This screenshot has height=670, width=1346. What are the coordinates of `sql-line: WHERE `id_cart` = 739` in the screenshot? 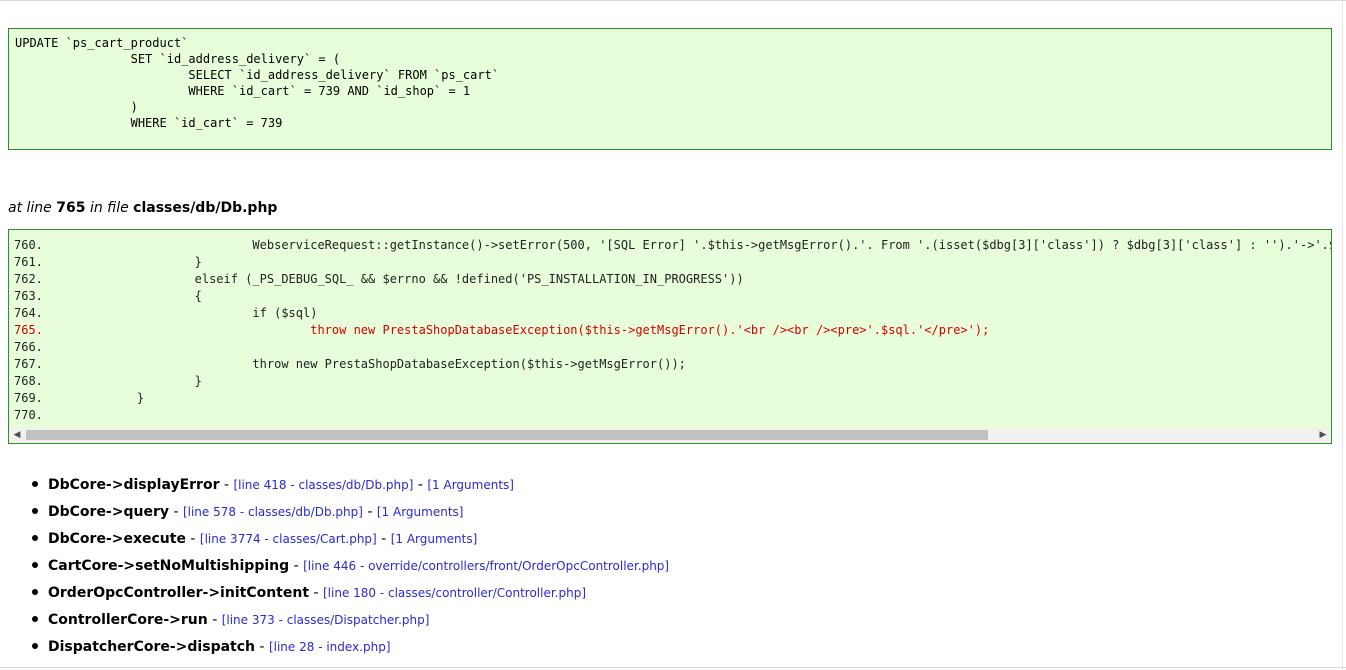 It's located at (149, 123).